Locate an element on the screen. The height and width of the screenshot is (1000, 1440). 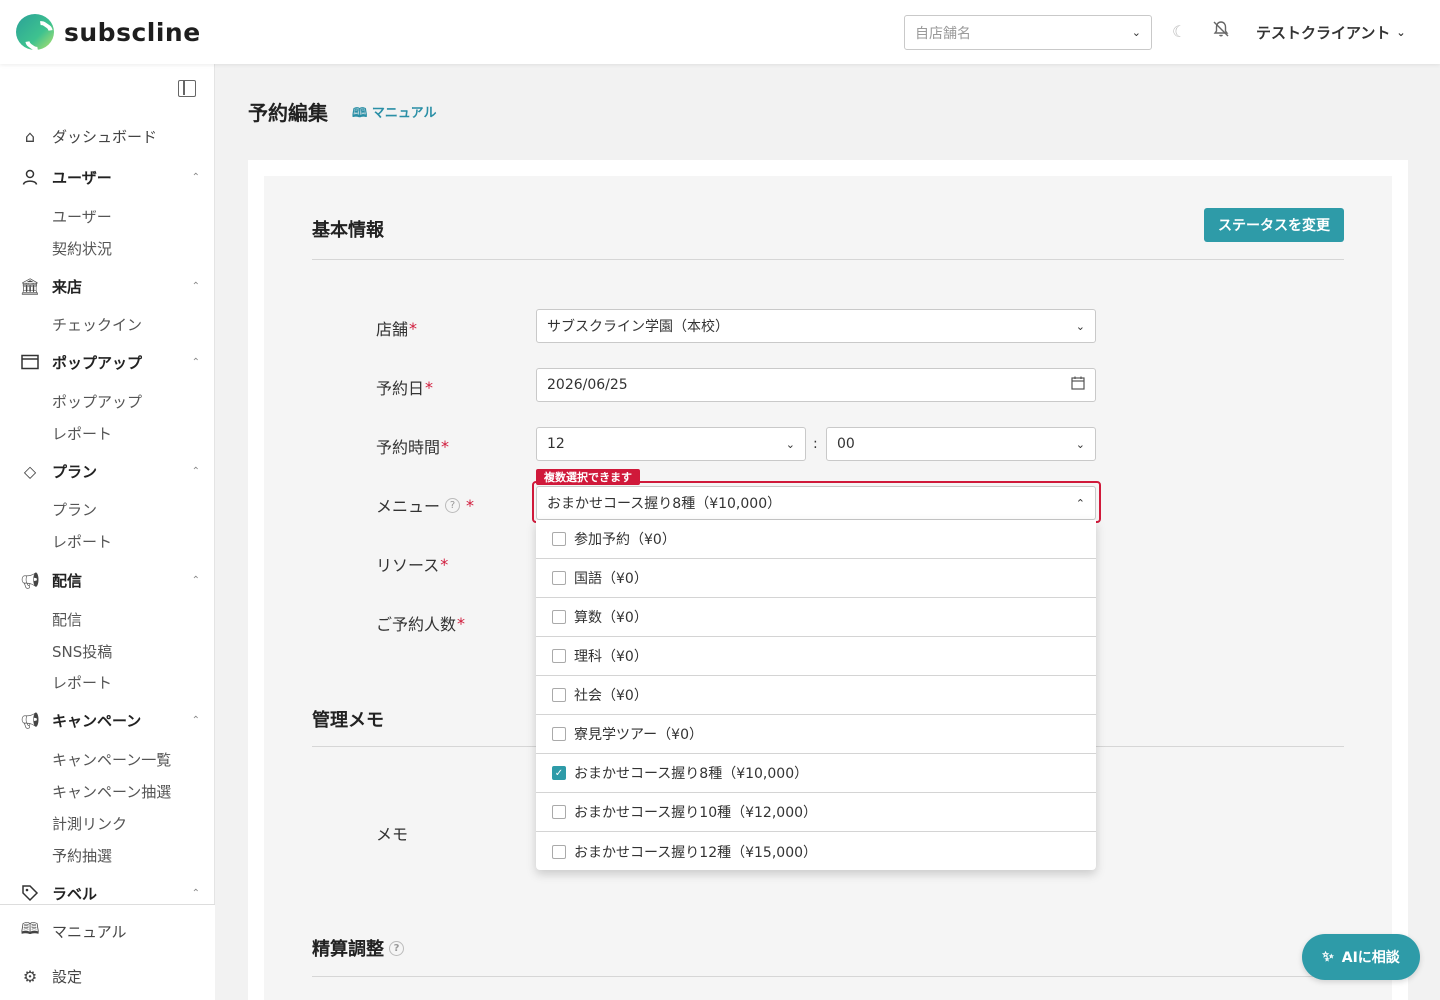
sidebar-item-checkin: チェックイン is located at coordinates (97, 324).